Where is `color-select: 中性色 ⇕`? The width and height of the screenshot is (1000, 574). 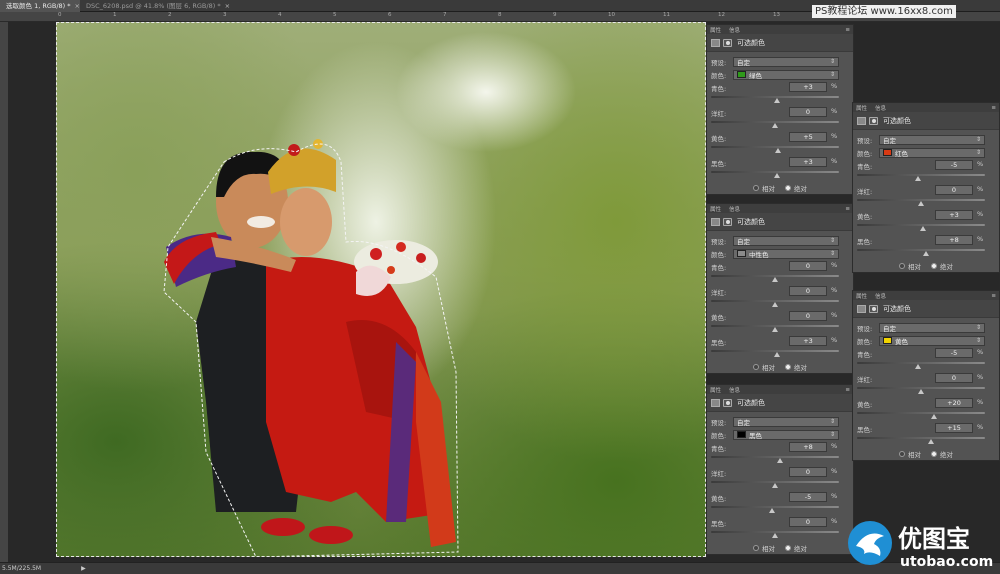
color-select: 中性色 ⇕ is located at coordinates (786, 253).